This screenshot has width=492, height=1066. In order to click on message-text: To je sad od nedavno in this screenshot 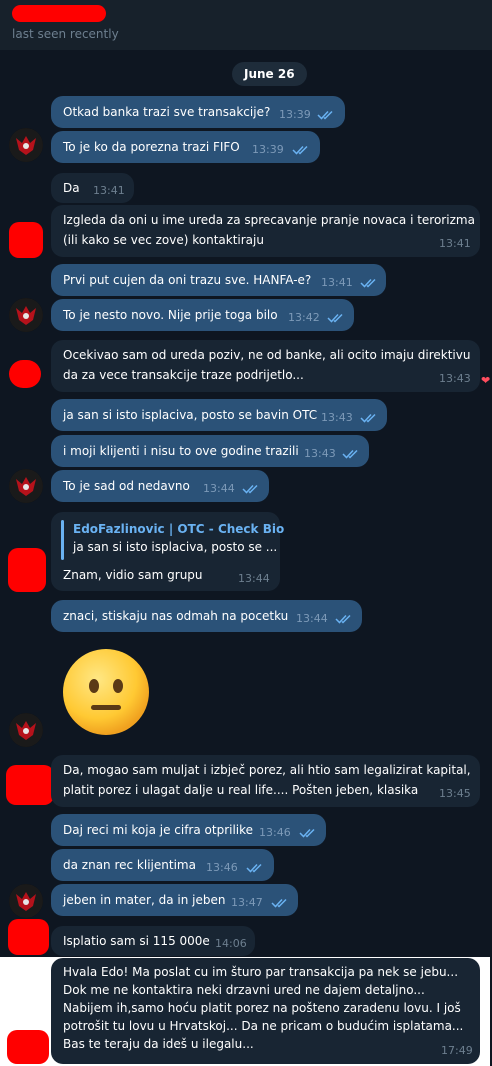, I will do `click(126, 486)`.